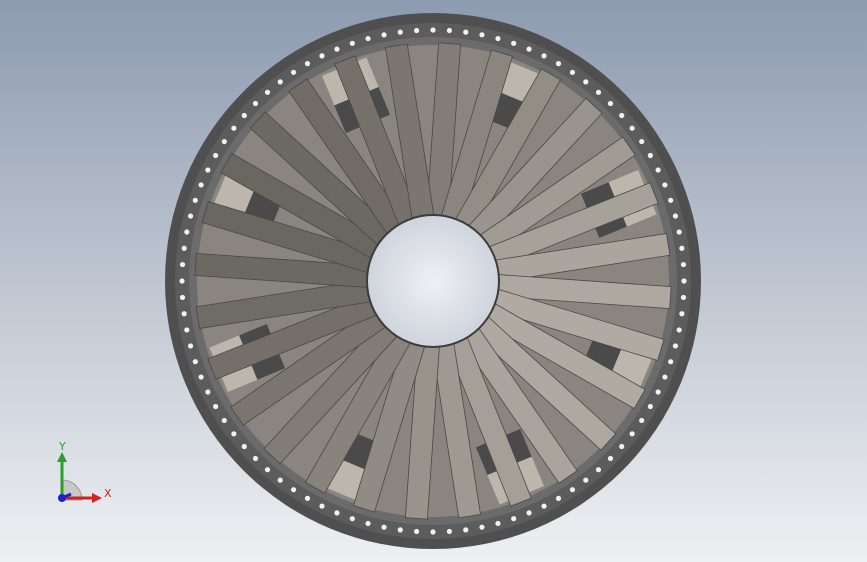 This screenshot has height=562, width=867. Describe the element at coordinates (62, 446) in the screenshot. I see `y-axis-label: Y` at that location.